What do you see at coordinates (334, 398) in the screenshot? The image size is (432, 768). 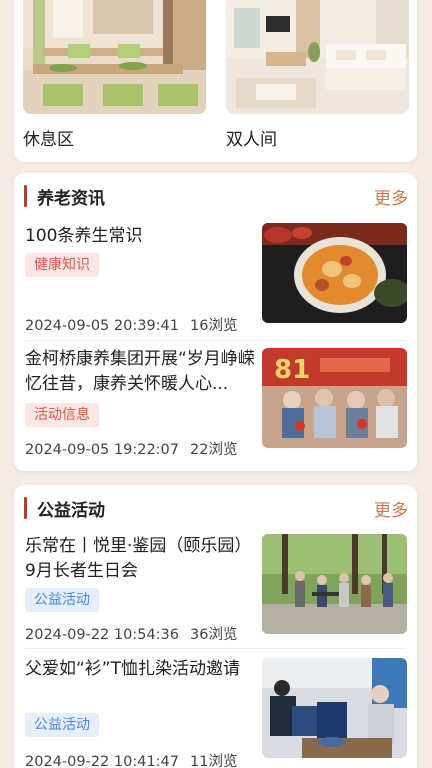 I see `news-item-thumbnail: 81` at bounding box center [334, 398].